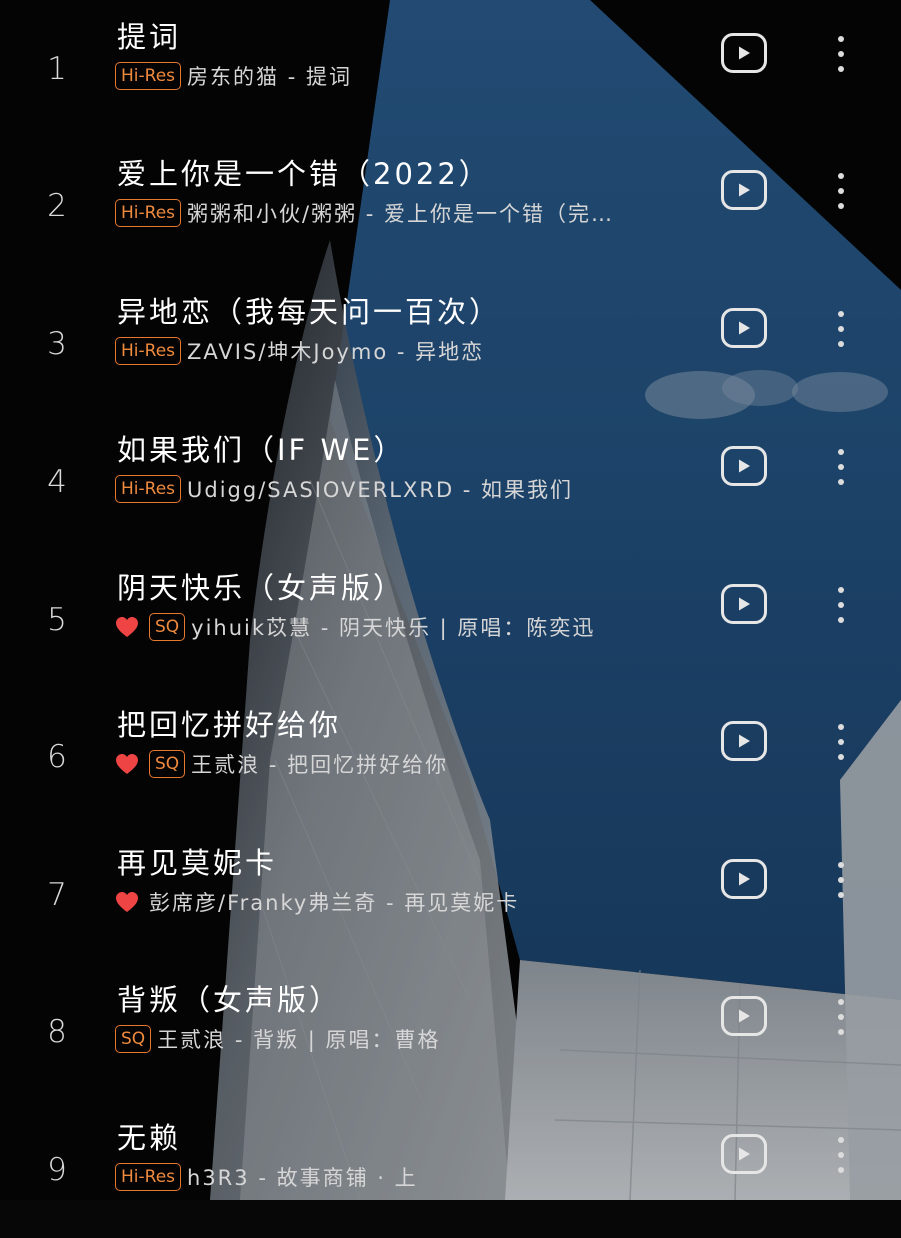 The width and height of the screenshot is (901, 1238). I want to click on song-artist-album: Udigg/SASIOVERLXRD - 如果我们, so click(380, 490).